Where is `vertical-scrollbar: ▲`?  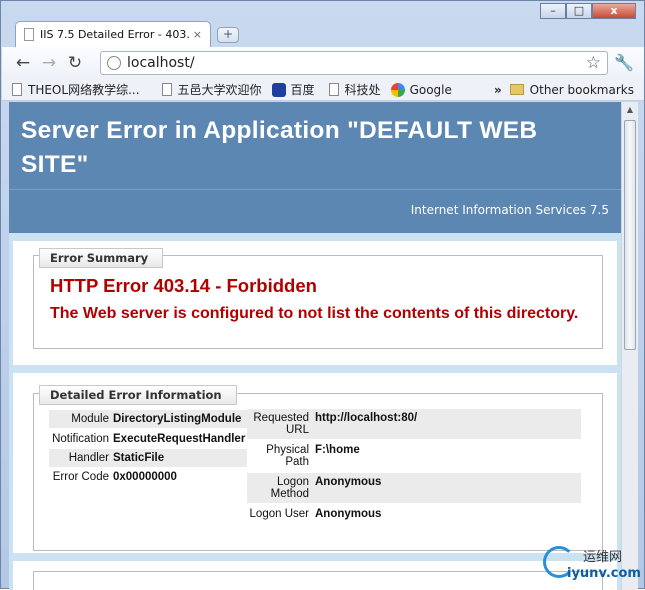
vertical-scrollbar: ▲ is located at coordinates (629, 346).